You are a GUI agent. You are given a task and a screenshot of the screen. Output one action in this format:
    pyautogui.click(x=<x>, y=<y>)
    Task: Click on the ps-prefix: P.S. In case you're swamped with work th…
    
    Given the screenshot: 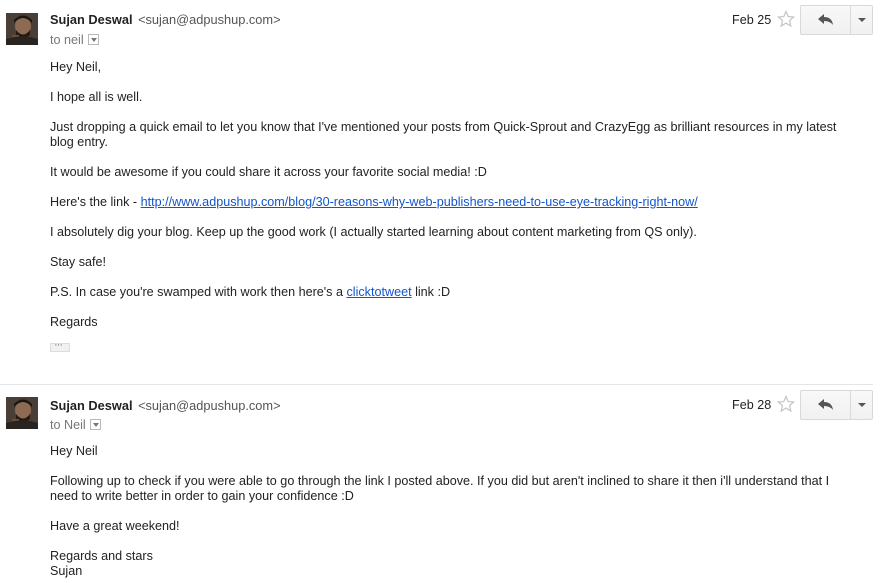 What is the action you would take?
    pyautogui.click(x=198, y=292)
    